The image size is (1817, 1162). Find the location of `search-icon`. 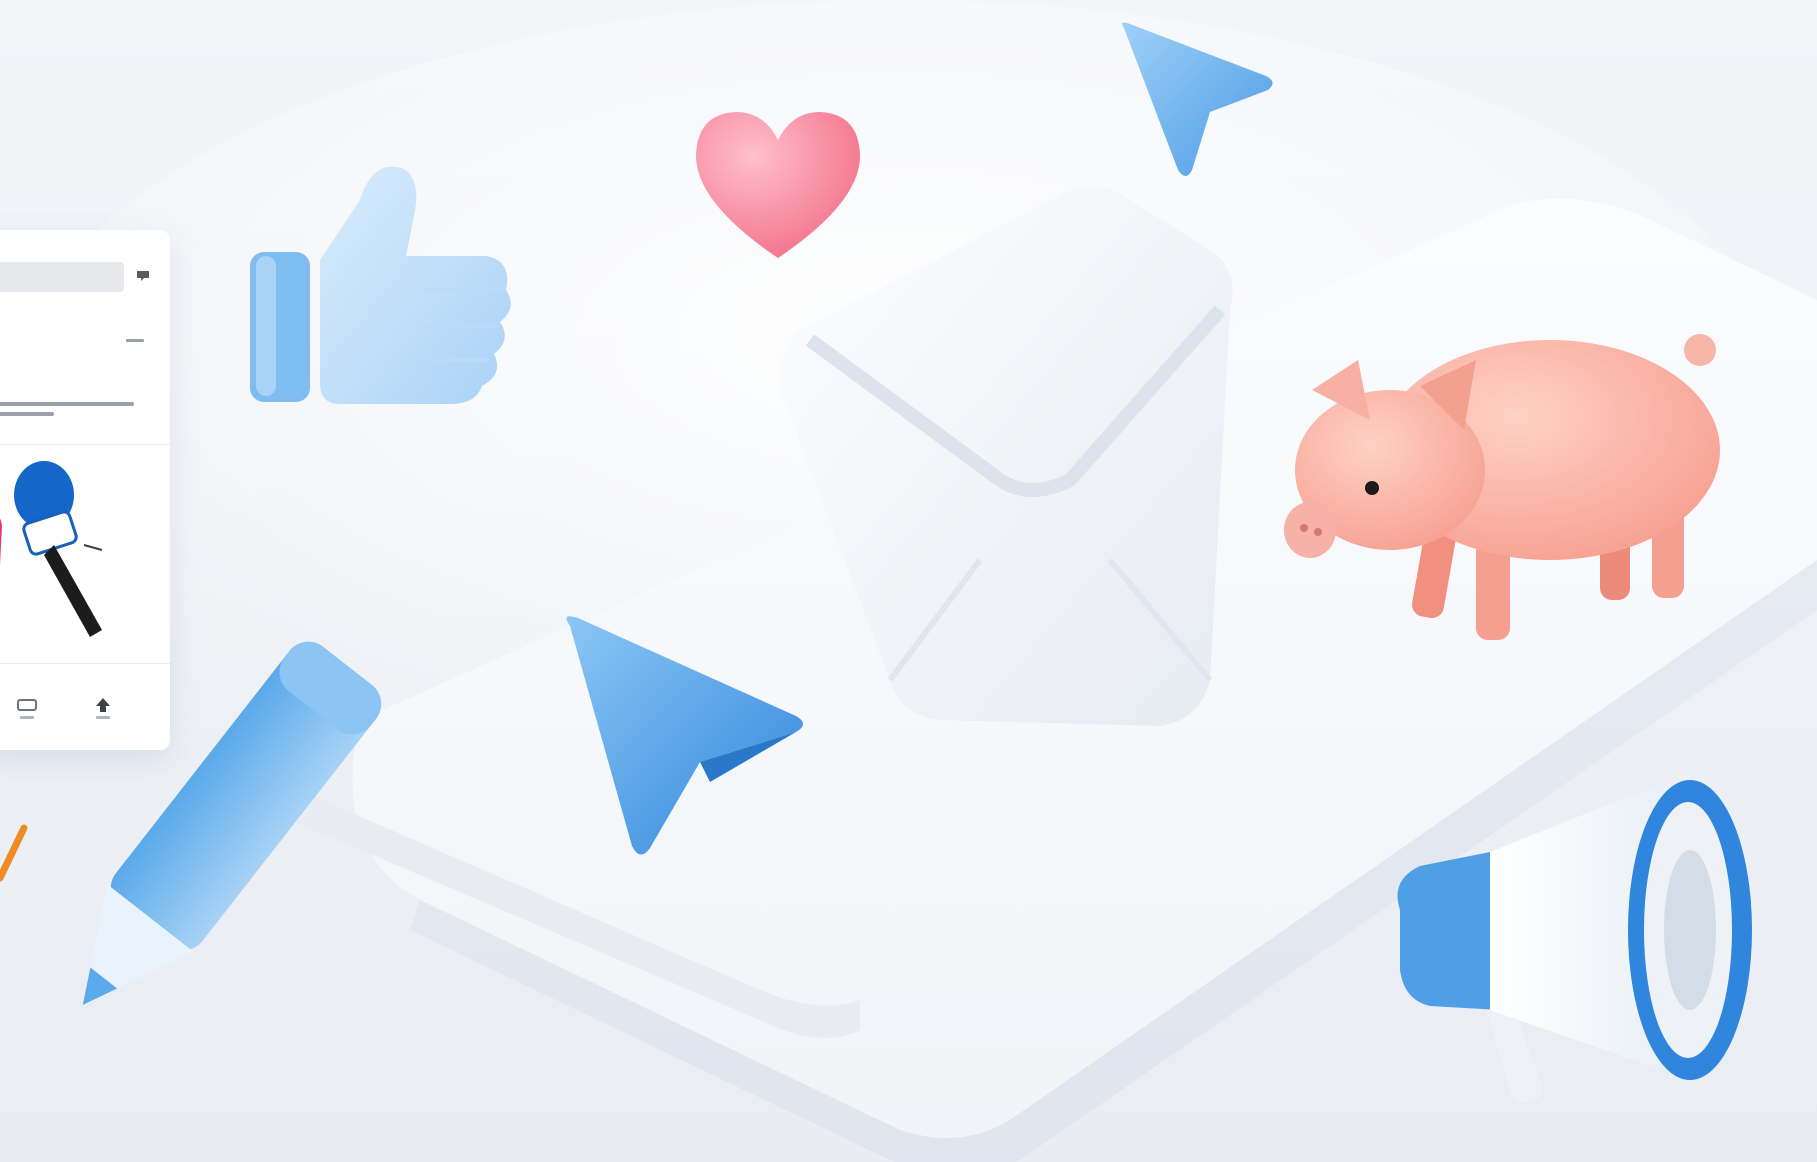

search-icon is located at coordinates (143, 276).